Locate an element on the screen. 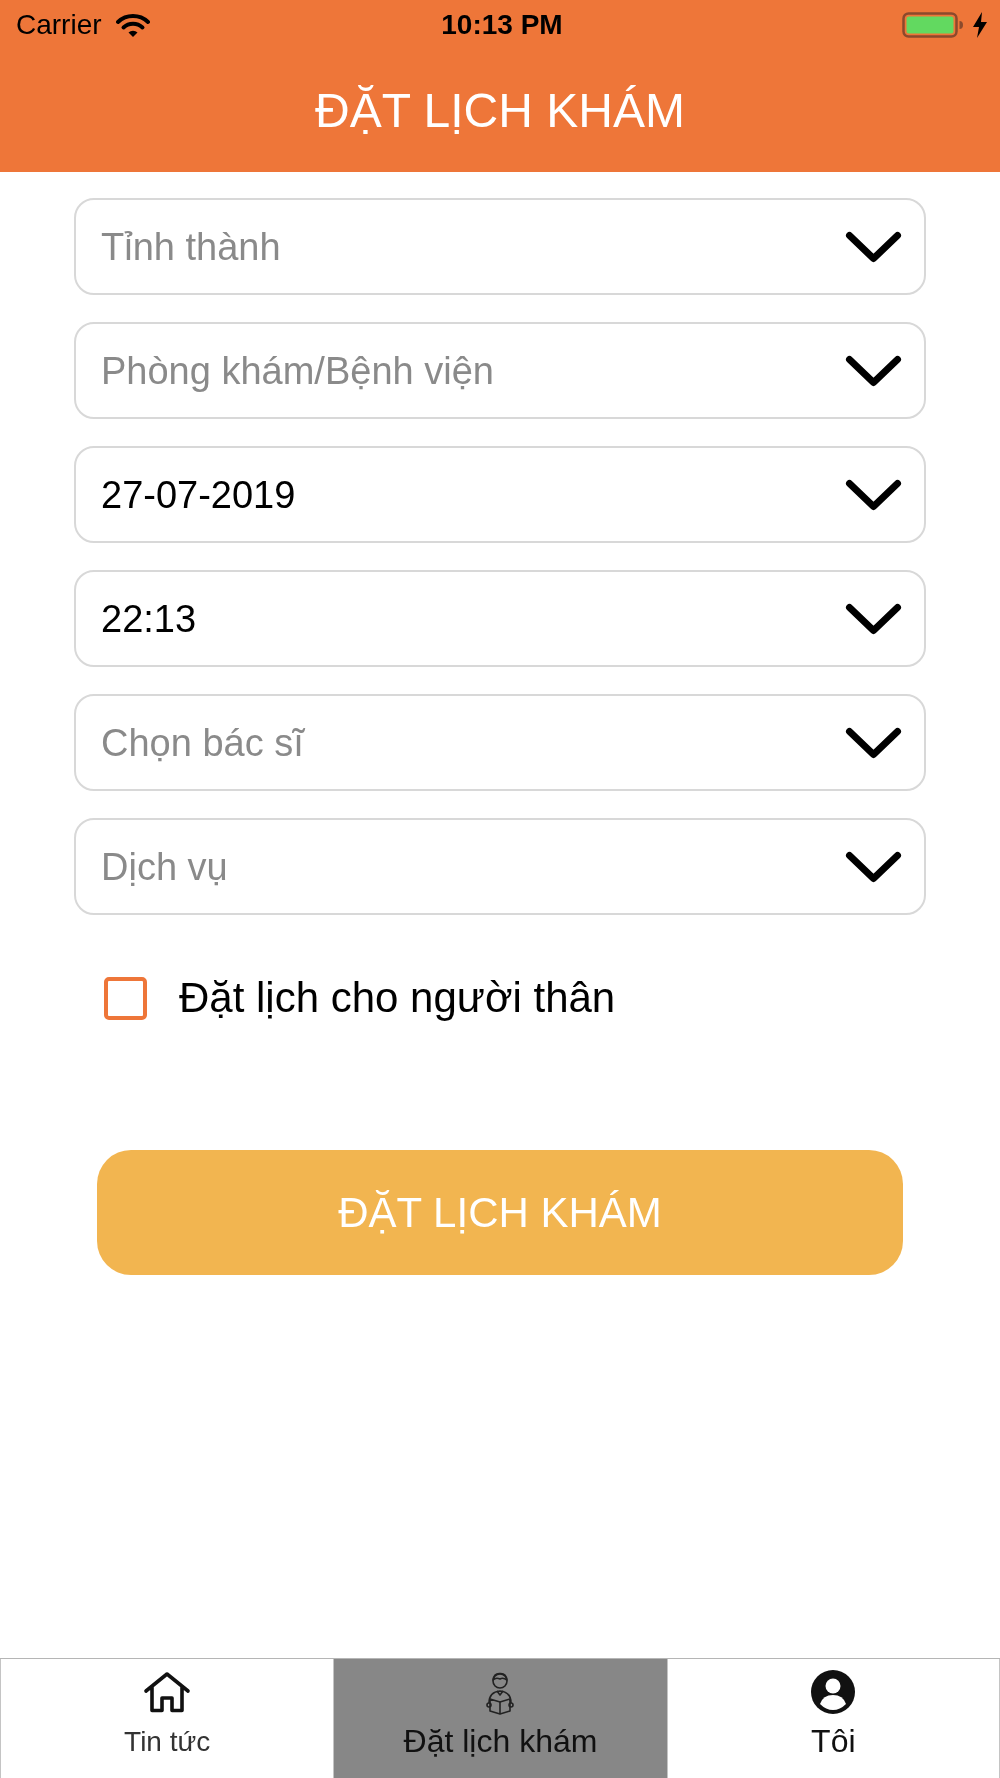 This screenshot has height=1778, width=1000. dropdown-field: Chọn bác sĩ is located at coordinates (500, 742).